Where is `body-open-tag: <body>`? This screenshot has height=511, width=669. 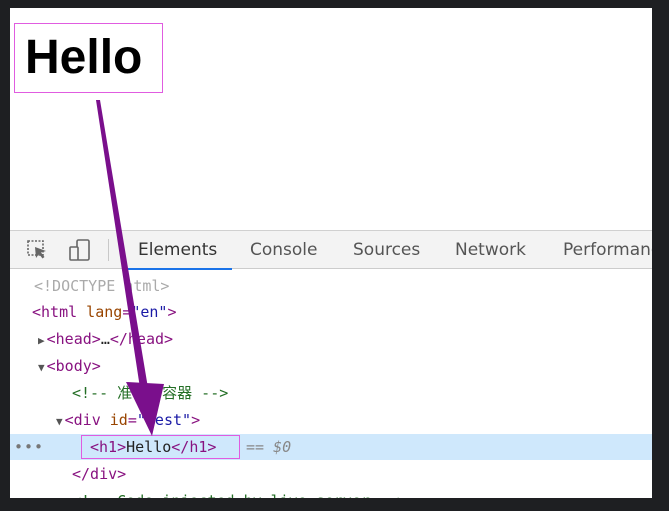
body-open-tag: <body> is located at coordinates (73, 366).